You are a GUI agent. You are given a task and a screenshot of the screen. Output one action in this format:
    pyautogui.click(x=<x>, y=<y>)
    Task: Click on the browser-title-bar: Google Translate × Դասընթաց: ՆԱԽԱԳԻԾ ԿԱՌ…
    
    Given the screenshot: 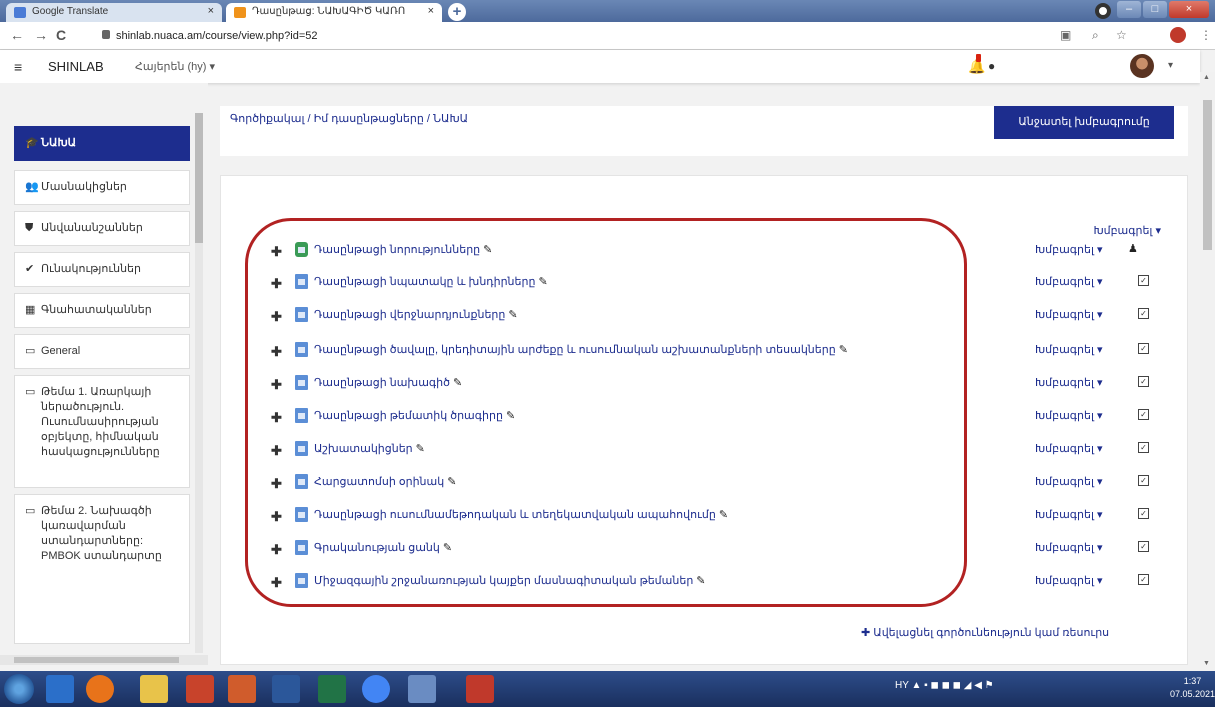 What is the action you would take?
    pyautogui.click(x=607, y=11)
    